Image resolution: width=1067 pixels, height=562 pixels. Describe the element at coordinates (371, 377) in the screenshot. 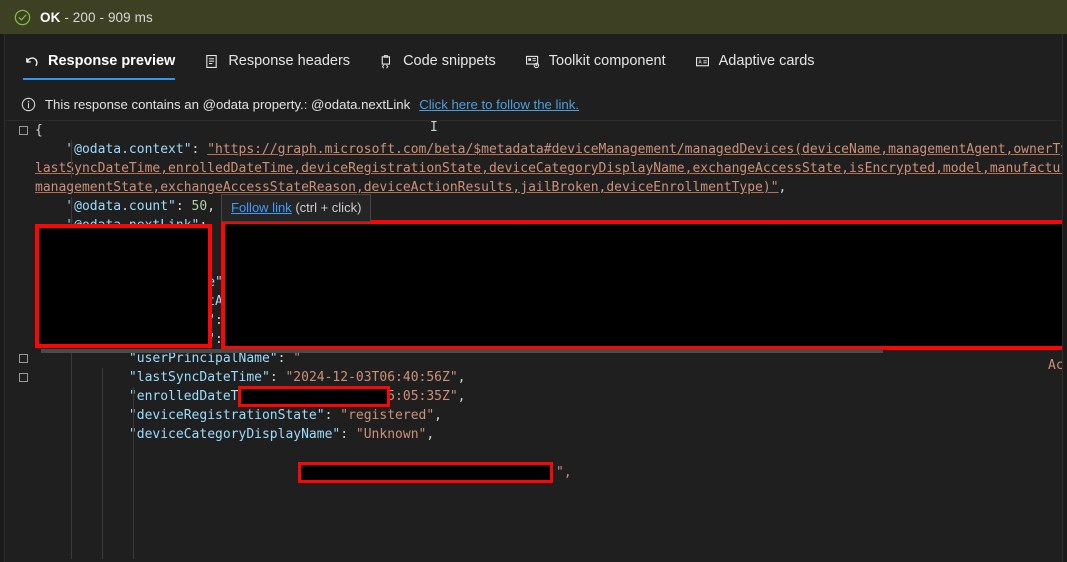

I see `code-token: "2024-12-03T06:40:56Z"` at that location.